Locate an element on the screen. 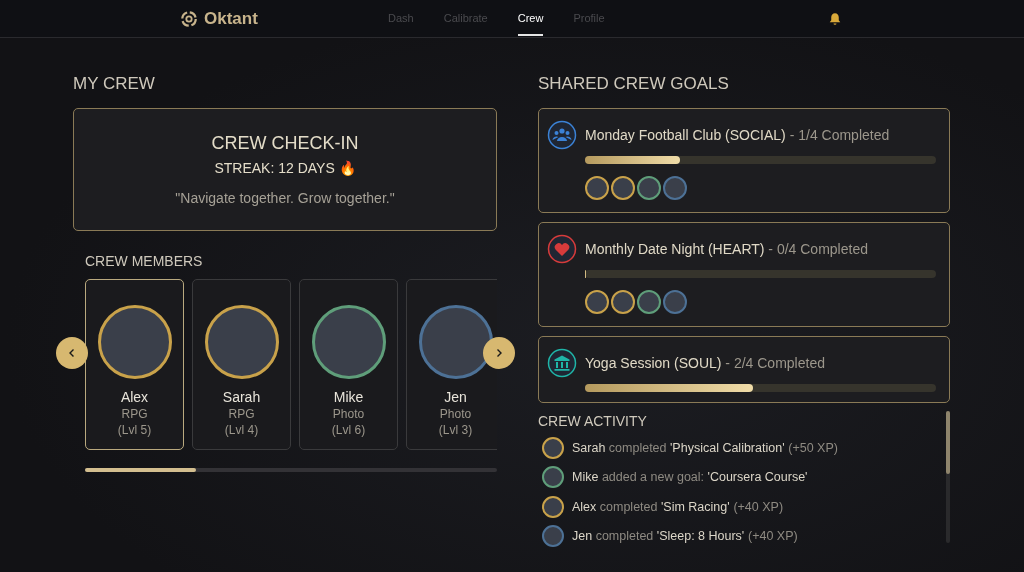  activity-text: Mike added a new goal: 'Coursera Course' is located at coordinates (690, 477).